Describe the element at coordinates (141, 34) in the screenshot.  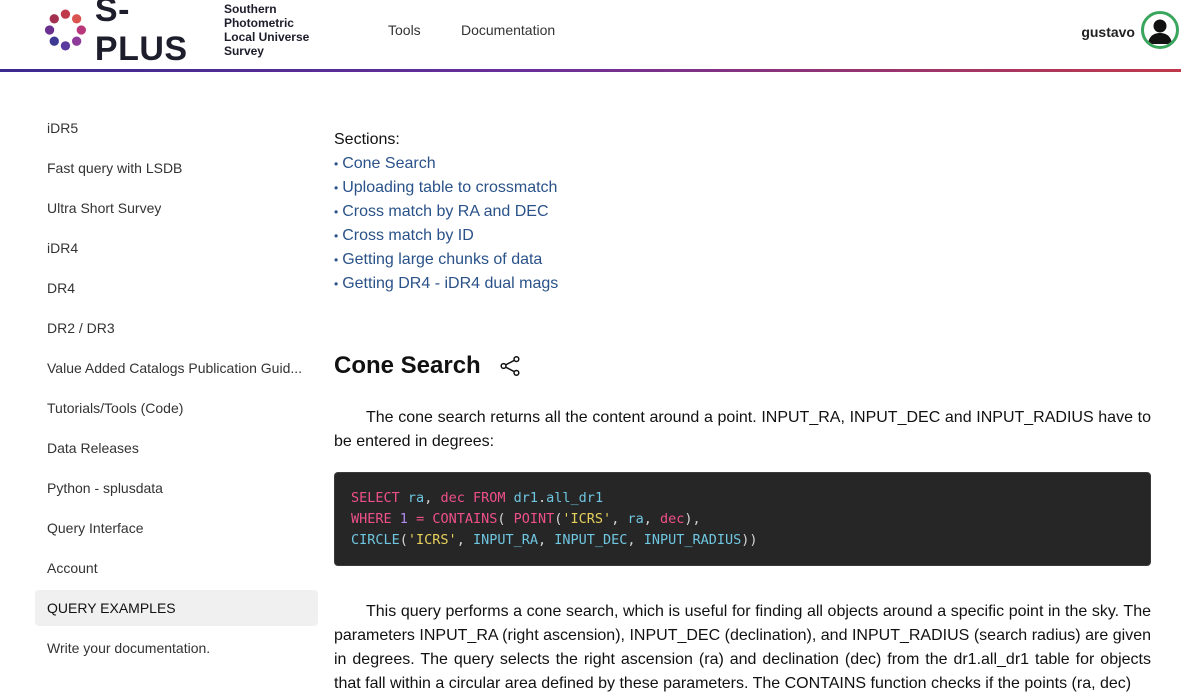
I see `logo-text: S-PLUS` at that location.